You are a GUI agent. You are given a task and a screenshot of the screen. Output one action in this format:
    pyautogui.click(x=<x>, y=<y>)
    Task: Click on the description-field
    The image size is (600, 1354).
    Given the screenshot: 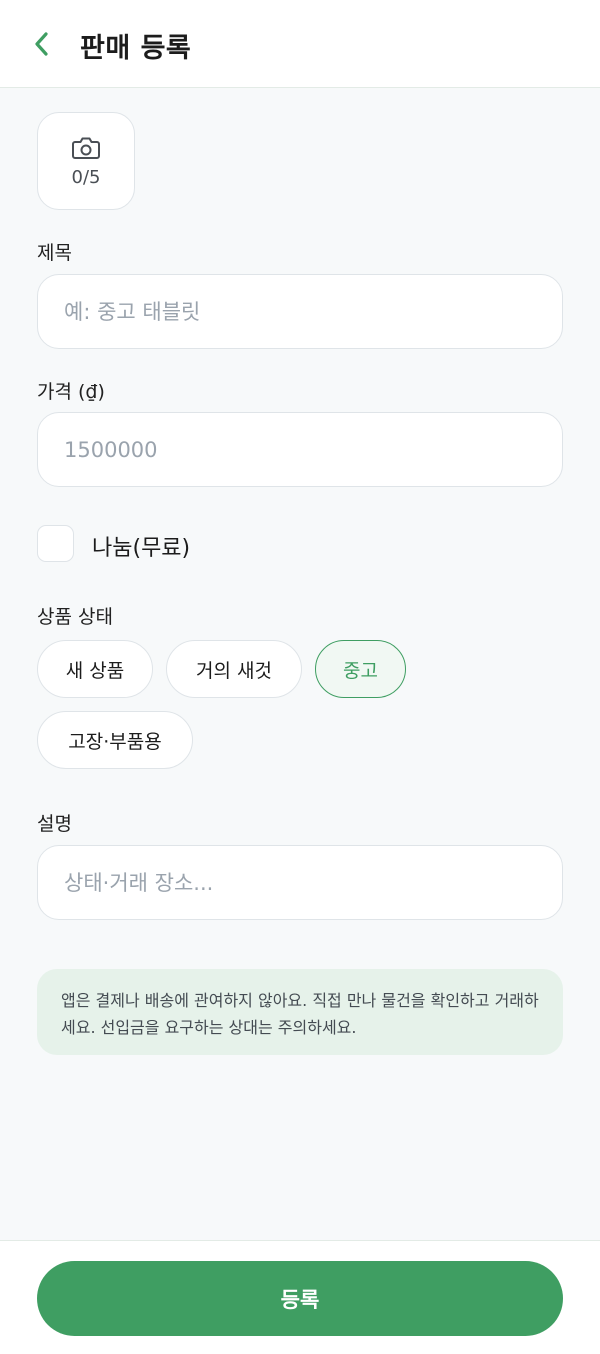 What is the action you would take?
    pyautogui.click(x=300, y=882)
    